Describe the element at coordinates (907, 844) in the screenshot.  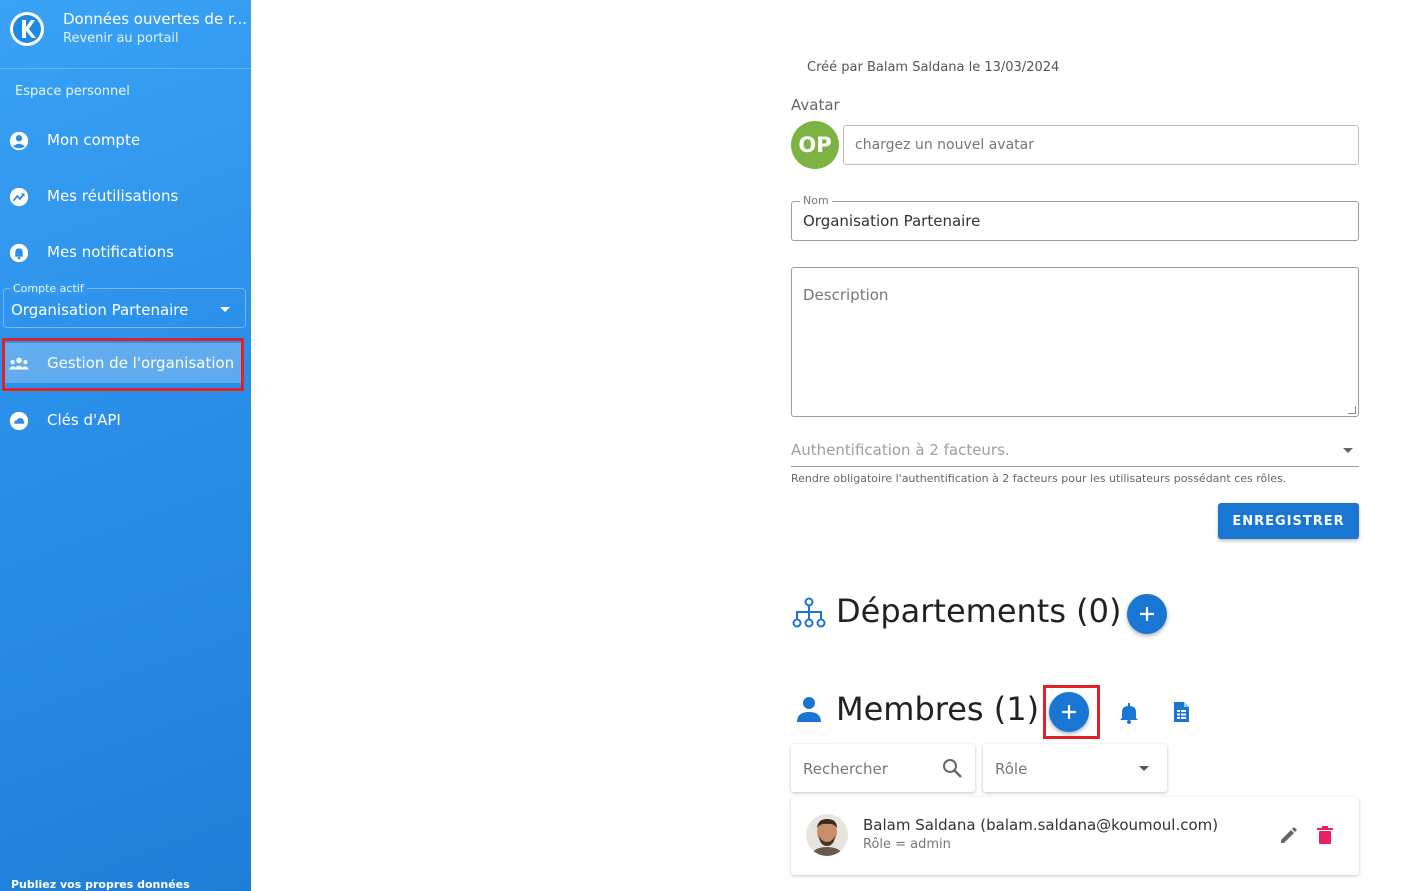
I see `member-role: Rôle = admin` at that location.